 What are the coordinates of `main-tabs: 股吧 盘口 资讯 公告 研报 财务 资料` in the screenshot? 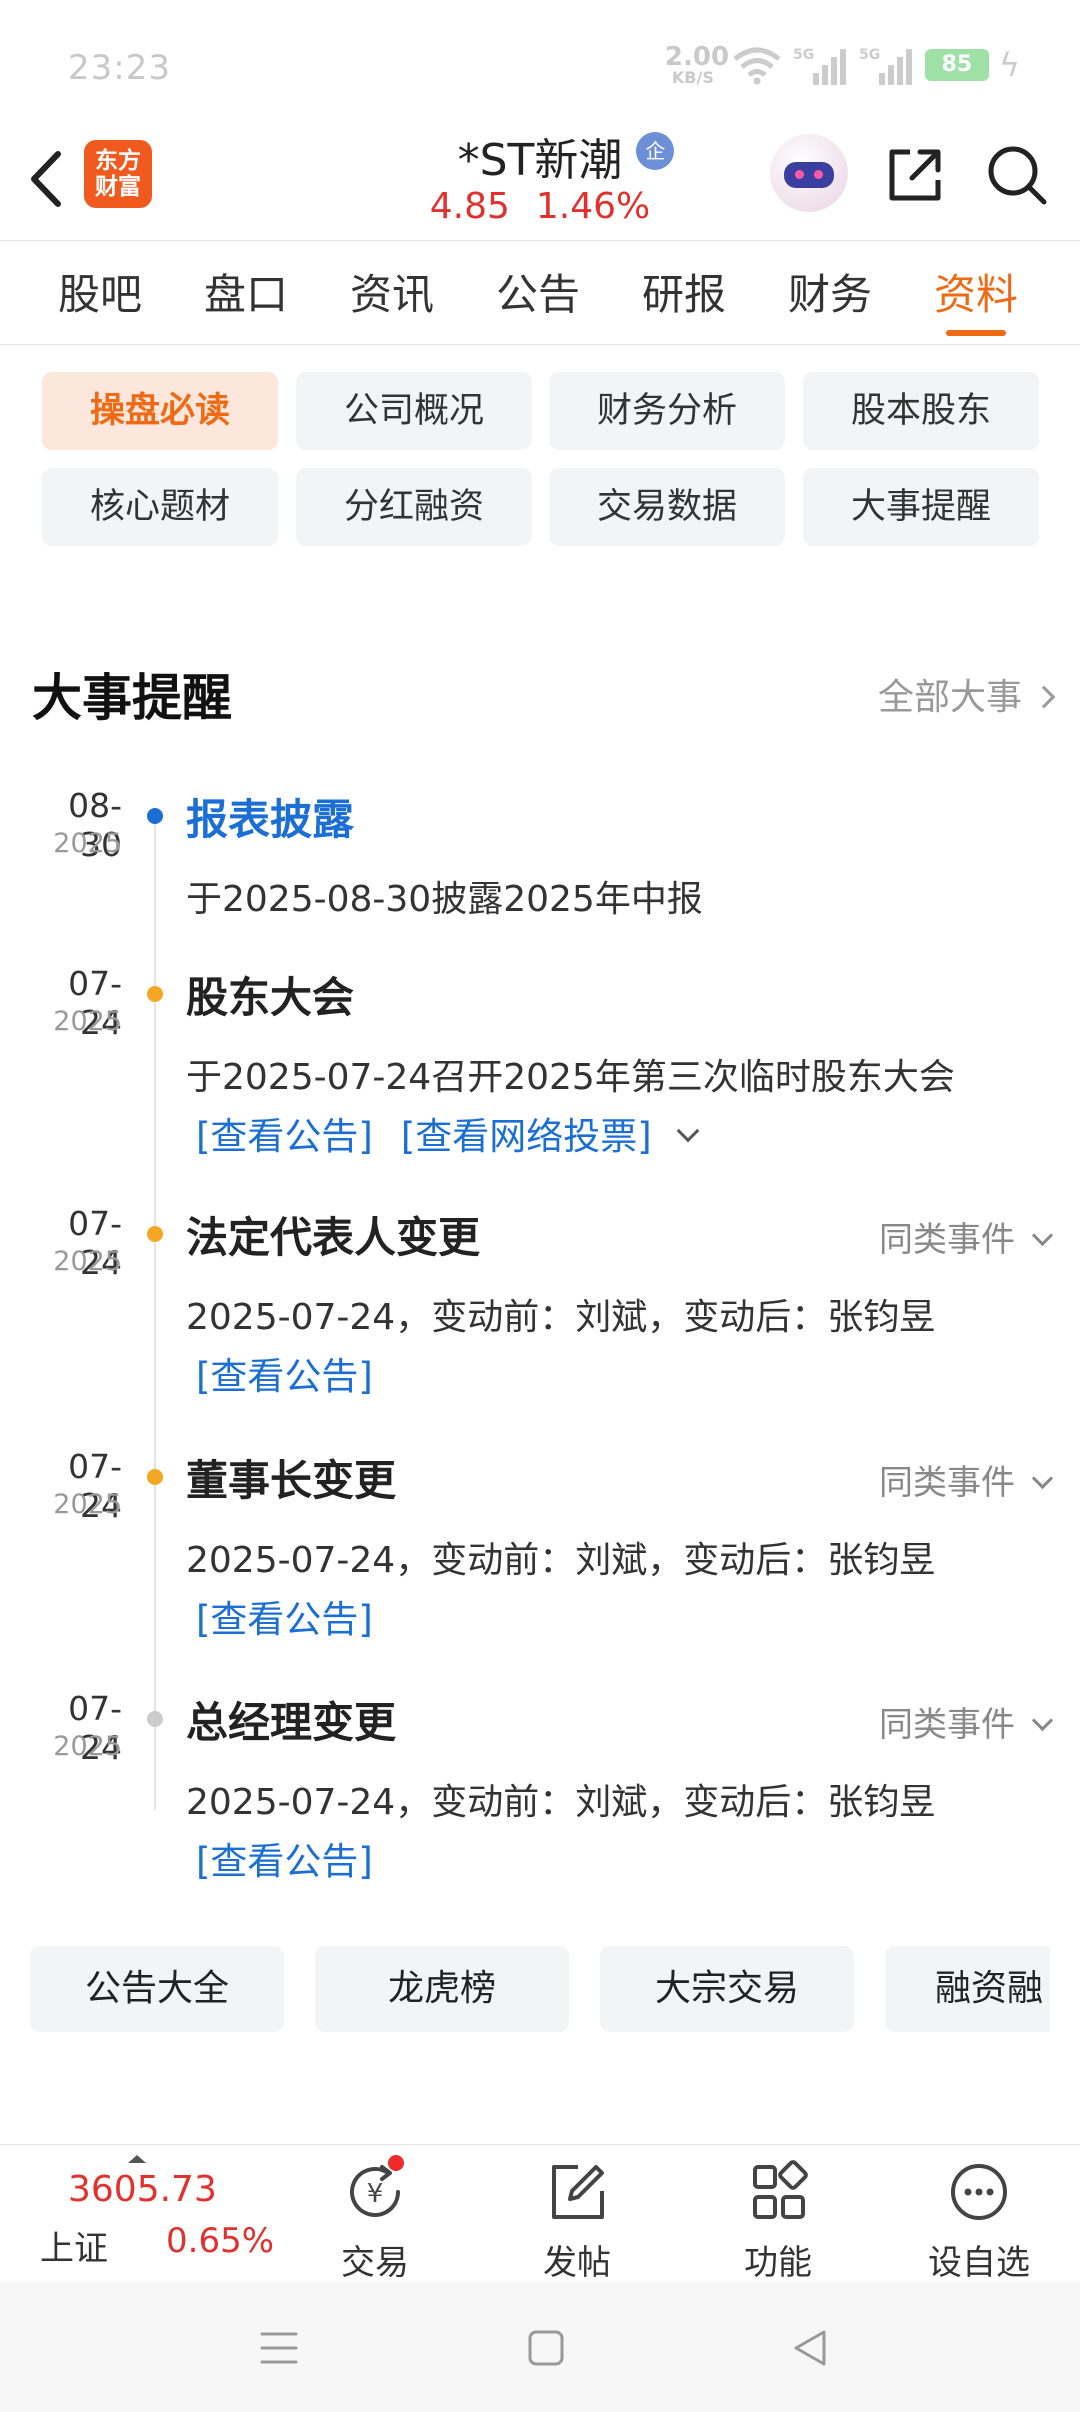 It's located at (540, 293).